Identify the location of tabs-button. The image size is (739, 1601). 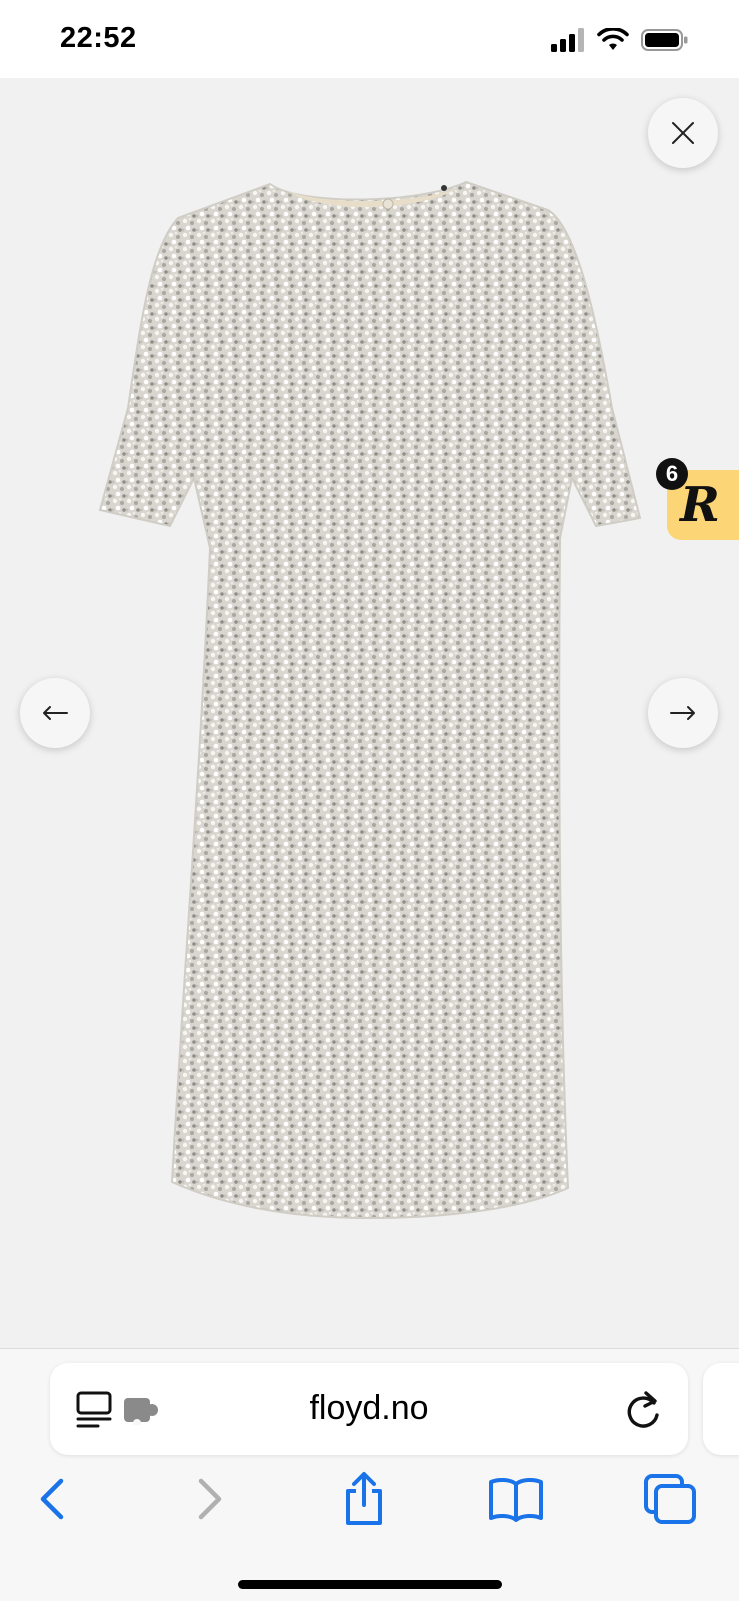
(670, 1499).